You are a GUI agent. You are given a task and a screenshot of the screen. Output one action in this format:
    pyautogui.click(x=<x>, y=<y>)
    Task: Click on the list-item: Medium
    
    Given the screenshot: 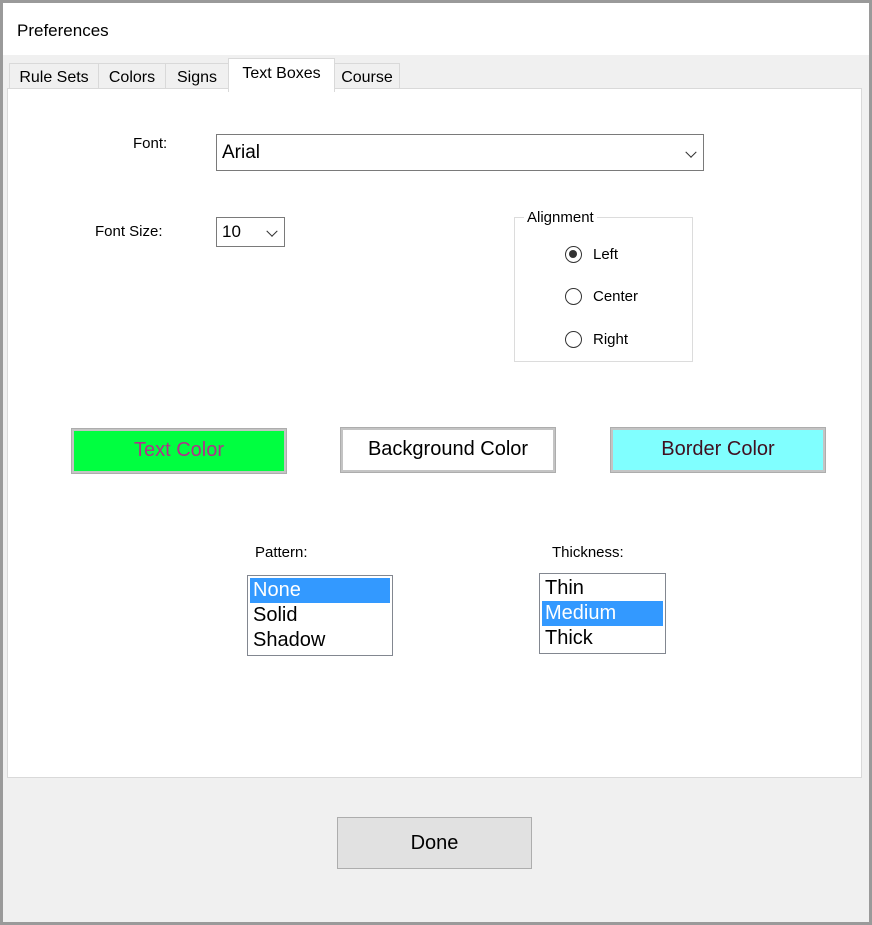 What is the action you would take?
    pyautogui.click(x=602, y=613)
    